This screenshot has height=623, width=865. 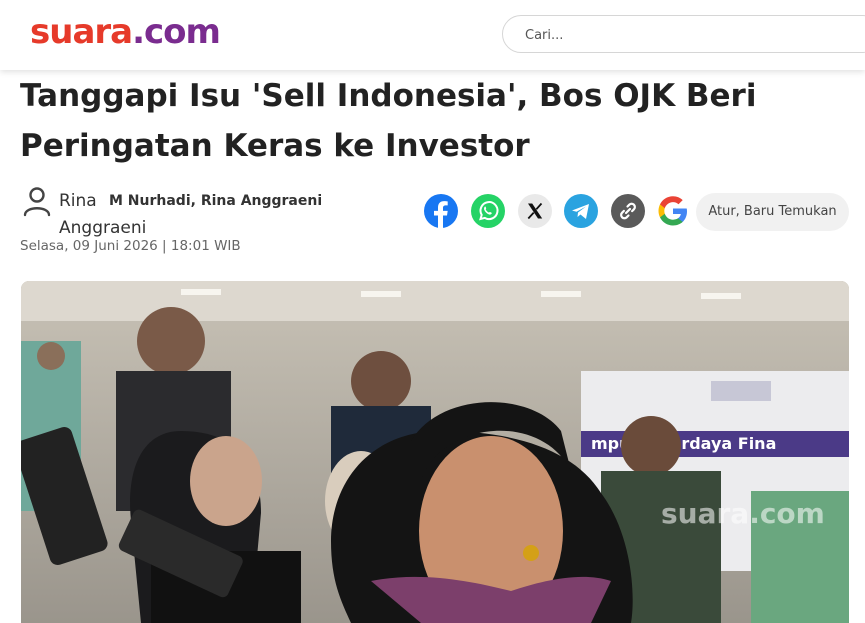 What do you see at coordinates (743, 513) in the screenshot?
I see `photo-watermark: suara.com` at bounding box center [743, 513].